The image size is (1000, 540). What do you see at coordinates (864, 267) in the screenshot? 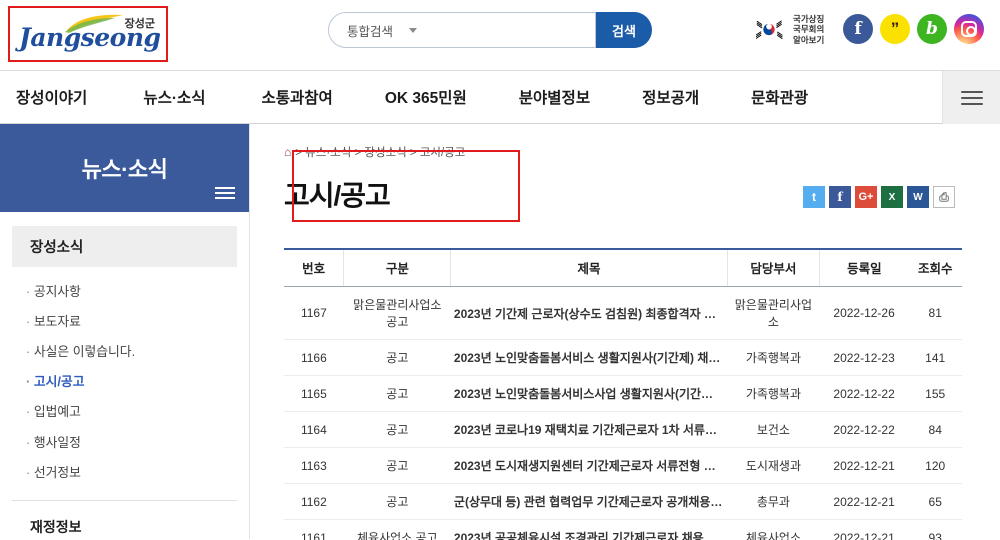
I see `column-header-date: 등록일` at bounding box center [864, 267].